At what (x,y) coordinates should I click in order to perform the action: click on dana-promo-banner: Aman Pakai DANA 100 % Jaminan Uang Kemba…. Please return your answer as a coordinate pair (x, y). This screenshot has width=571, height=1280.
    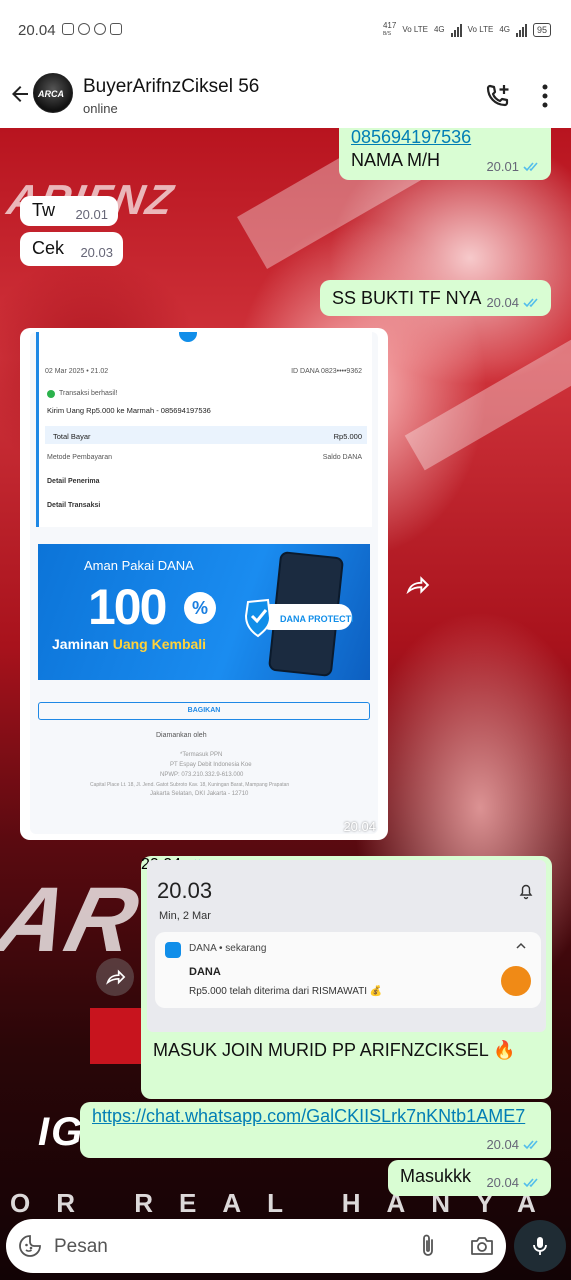
    Looking at the image, I should click on (204, 612).